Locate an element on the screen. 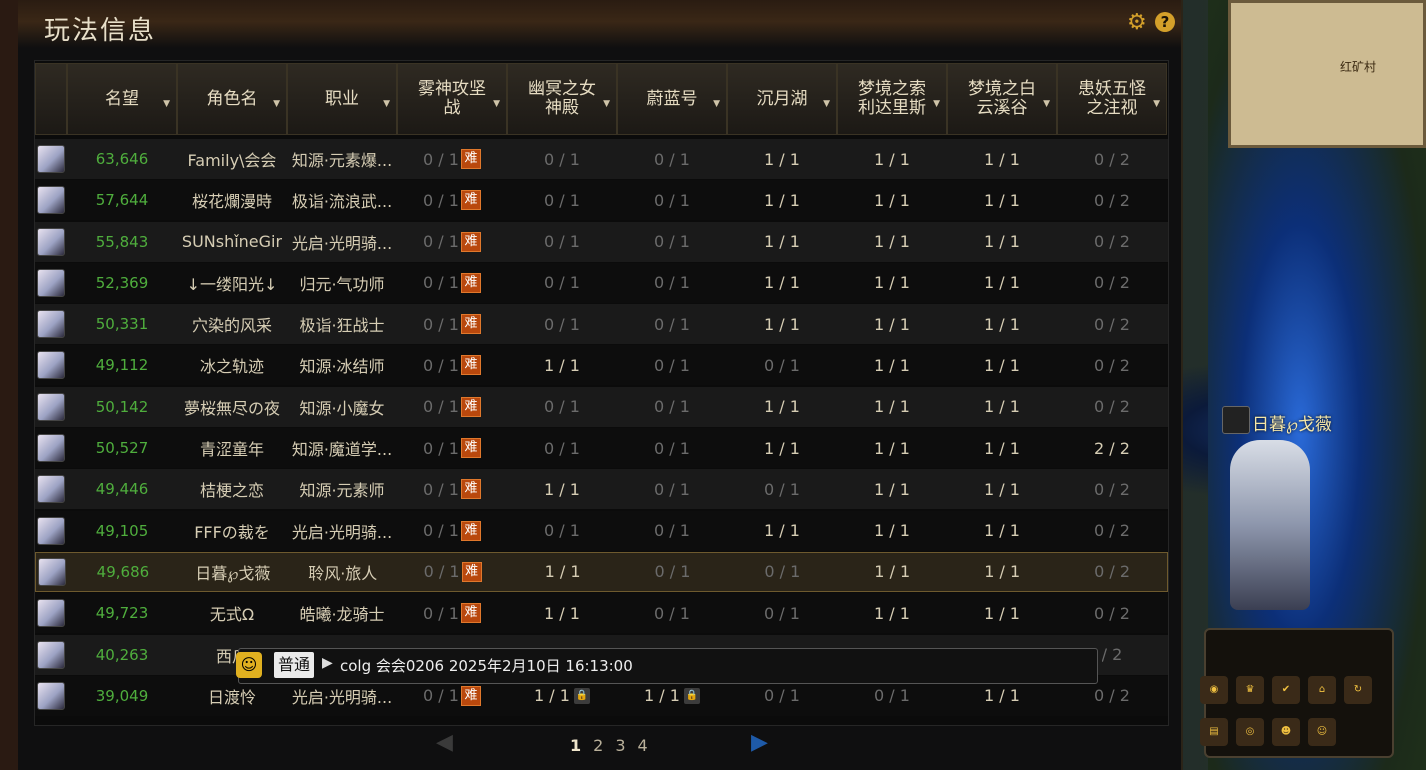 This screenshot has width=1426, height=770. page-number: 3 is located at coordinates (620, 745).